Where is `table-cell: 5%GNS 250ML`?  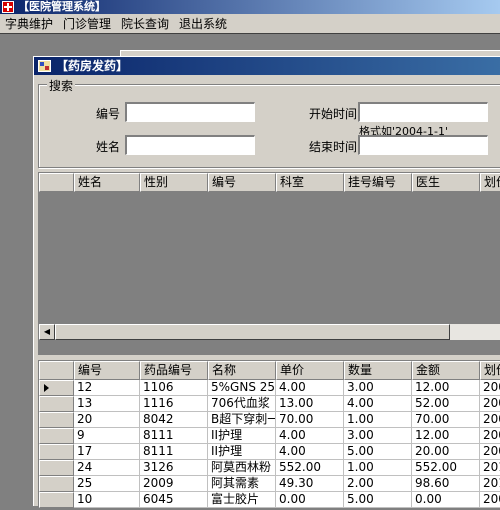 table-cell: 5%GNS 250ML is located at coordinates (242, 388).